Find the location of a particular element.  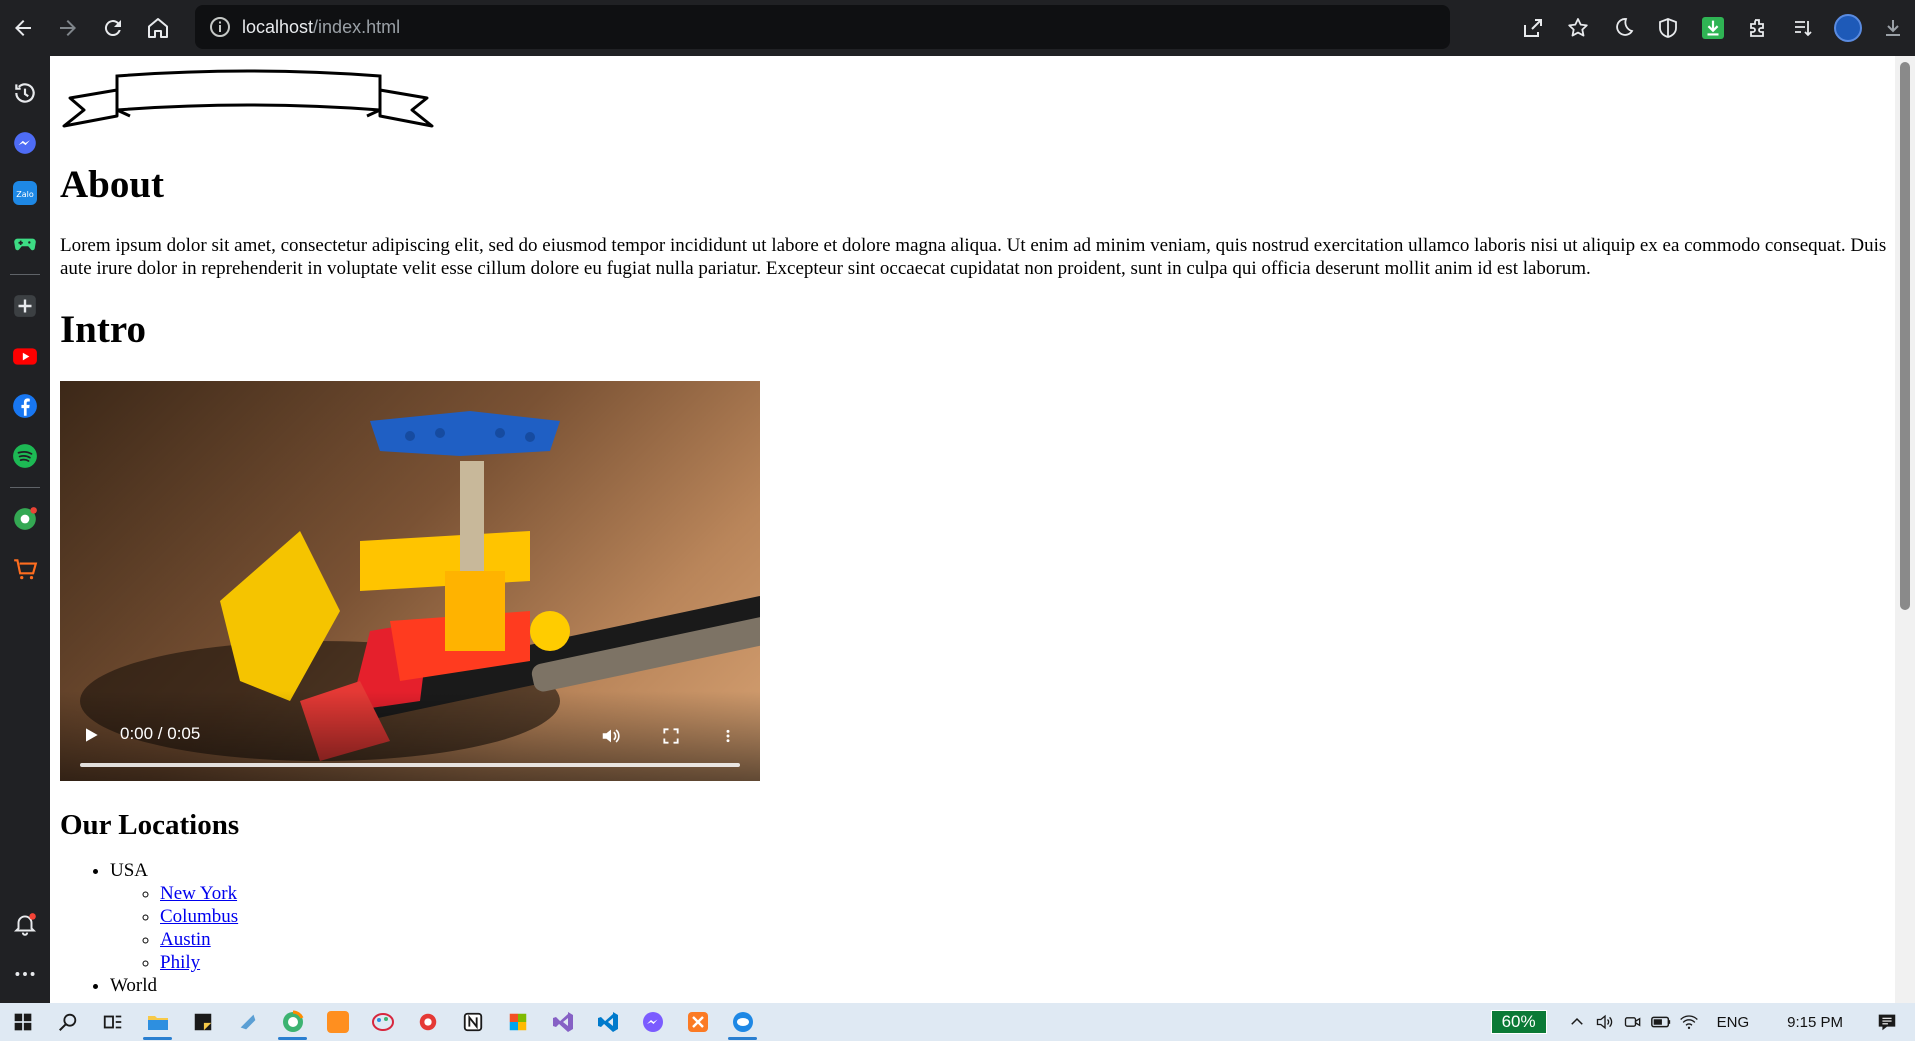

video-more-button is located at coordinates (728, 736).